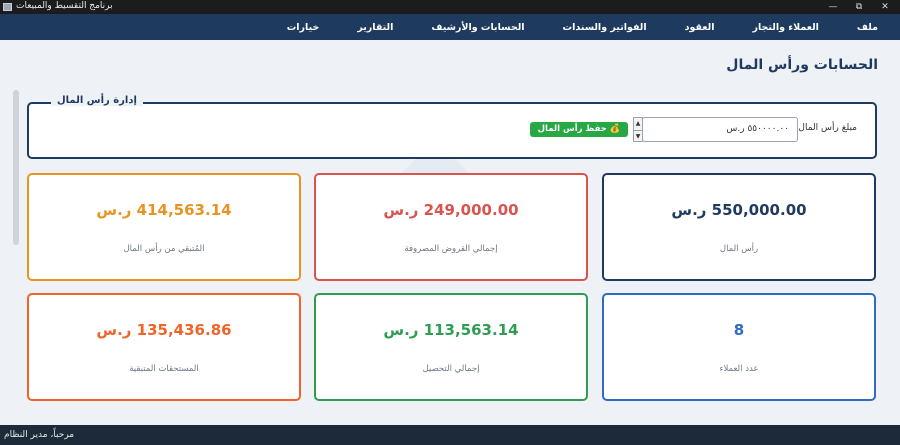 The height and width of the screenshot is (445, 900). What do you see at coordinates (885, 7) in the screenshot?
I see `close-button: ✕` at bounding box center [885, 7].